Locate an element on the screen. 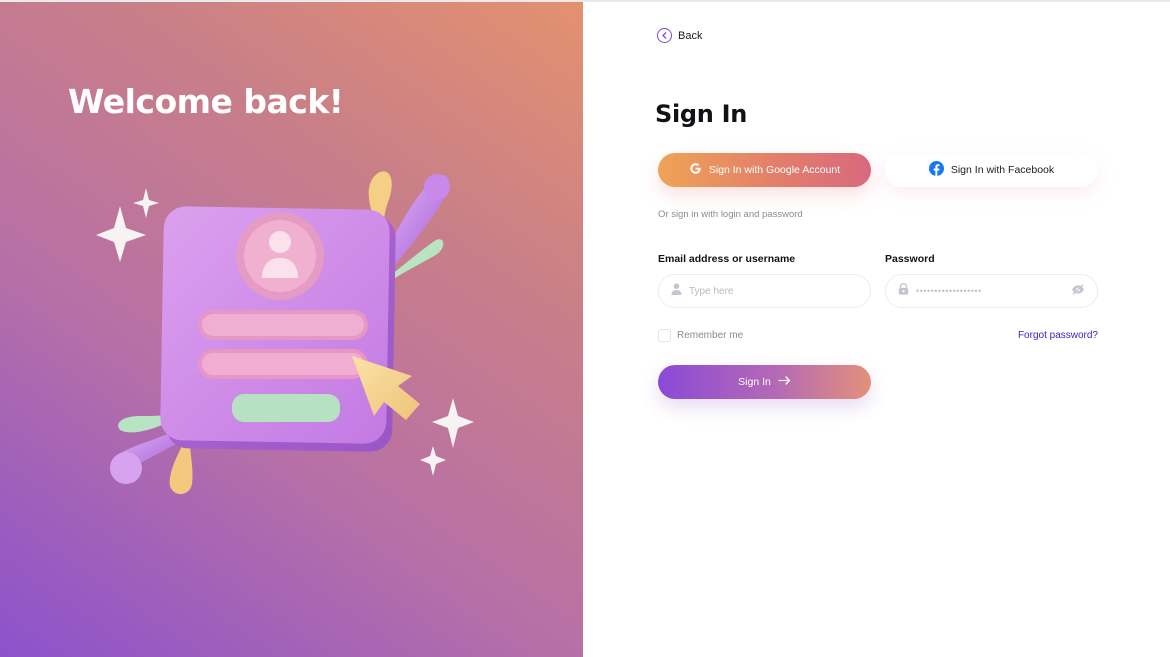 The height and width of the screenshot is (657, 1170). forgot-password-link: Forgot password? is located at coordinates (1058, 335).